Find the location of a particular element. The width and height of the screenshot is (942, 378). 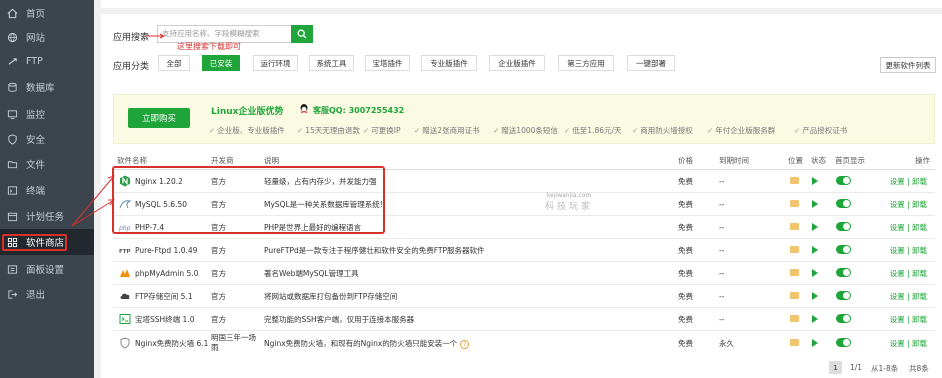

annotation-arrows is located at coordinates (93, 201).